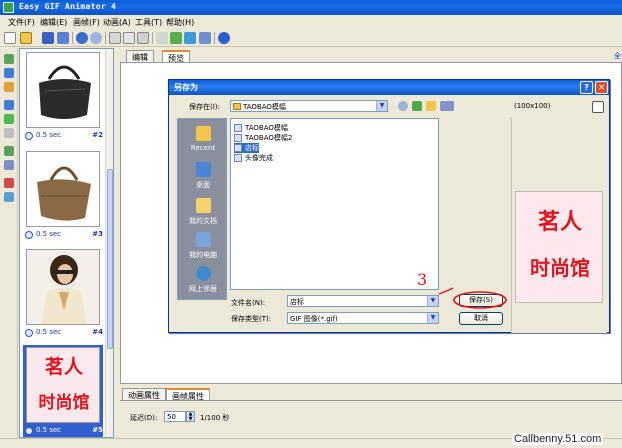 The width and height of the screenshot is (622, 448). I want to click on frames-scrollbar, so click(109, 243).